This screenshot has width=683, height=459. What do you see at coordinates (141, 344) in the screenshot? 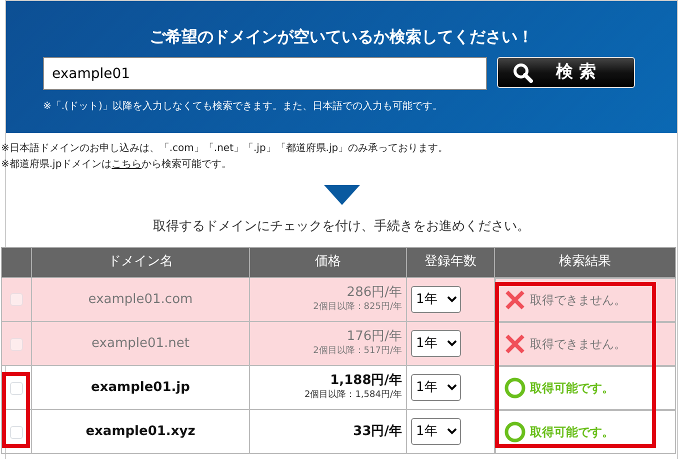
I see `domain-cell: example01.net` at bounding box center [141, 344].